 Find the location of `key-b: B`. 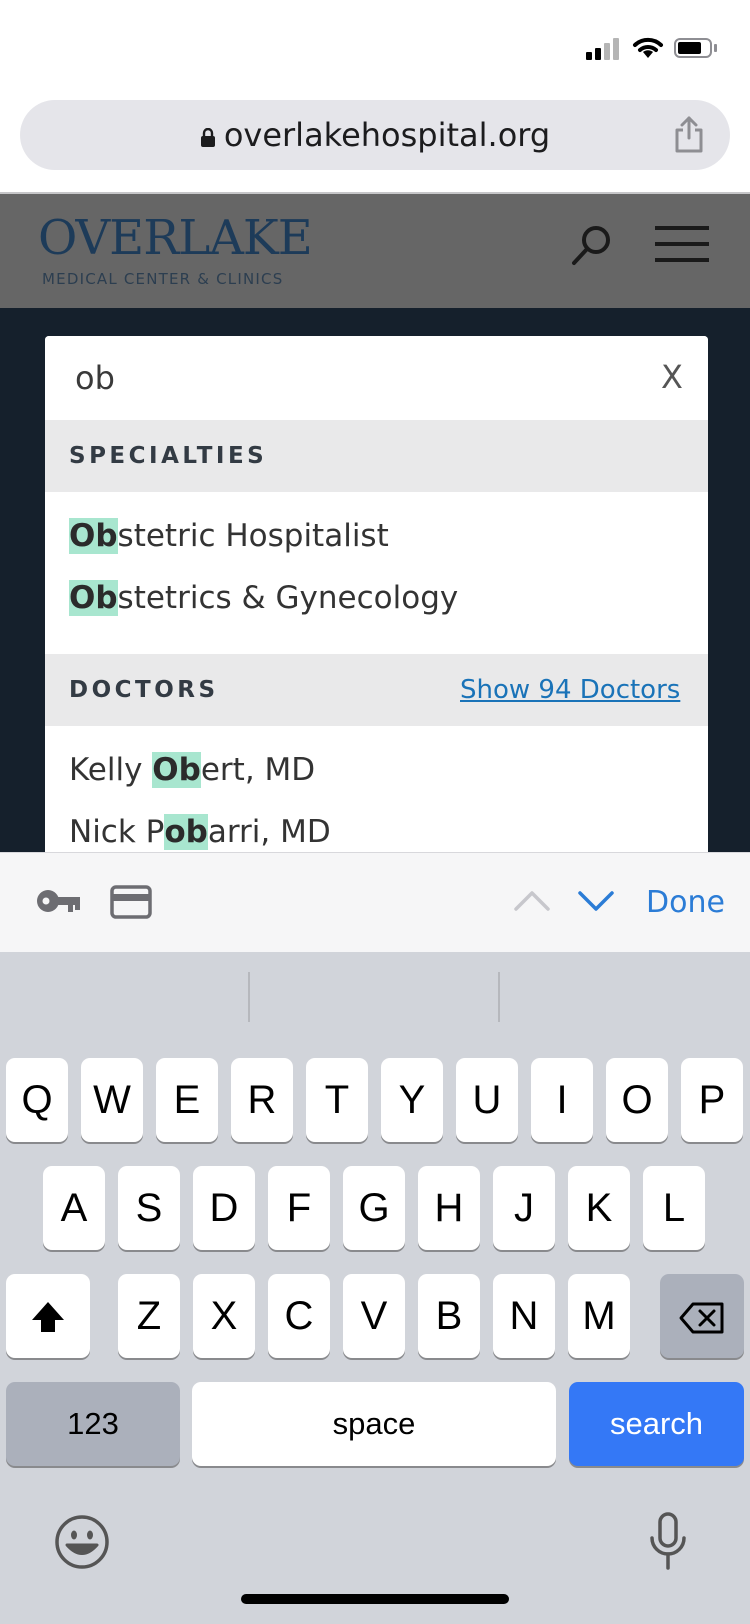

key-b: B is located at coordinates (449, 1316).